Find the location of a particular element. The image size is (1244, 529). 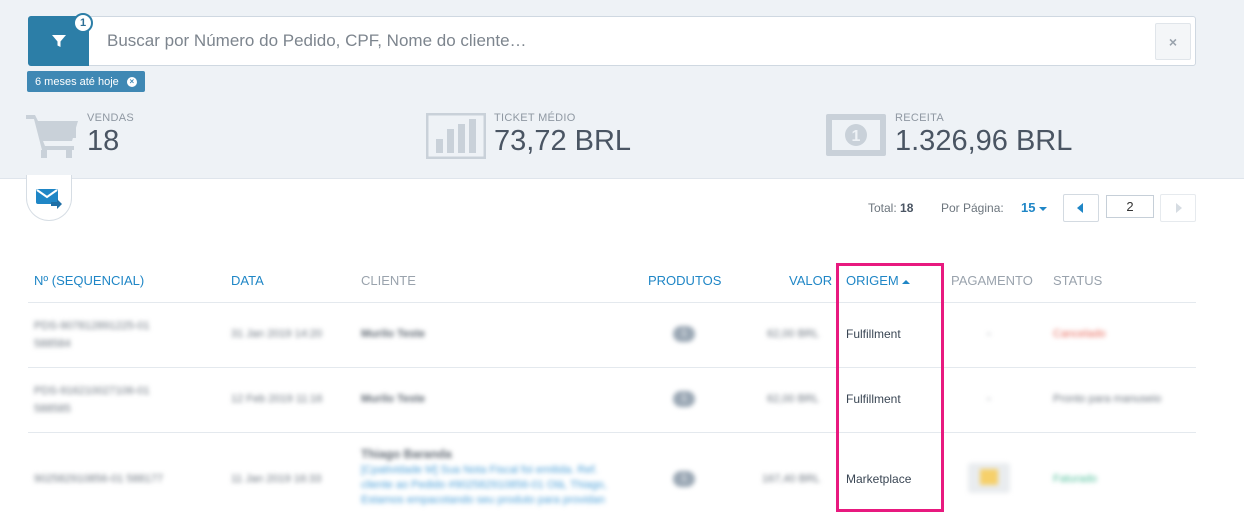

origin-column-highlight is located at coordinates (890, 387).